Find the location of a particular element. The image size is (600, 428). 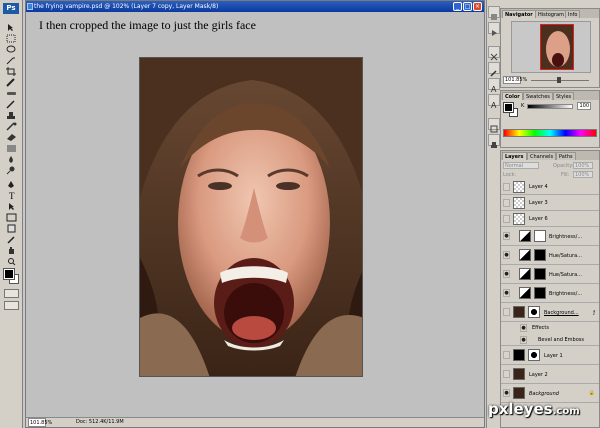

tool-presets-panel-icon is located at coordinates (494, 53).